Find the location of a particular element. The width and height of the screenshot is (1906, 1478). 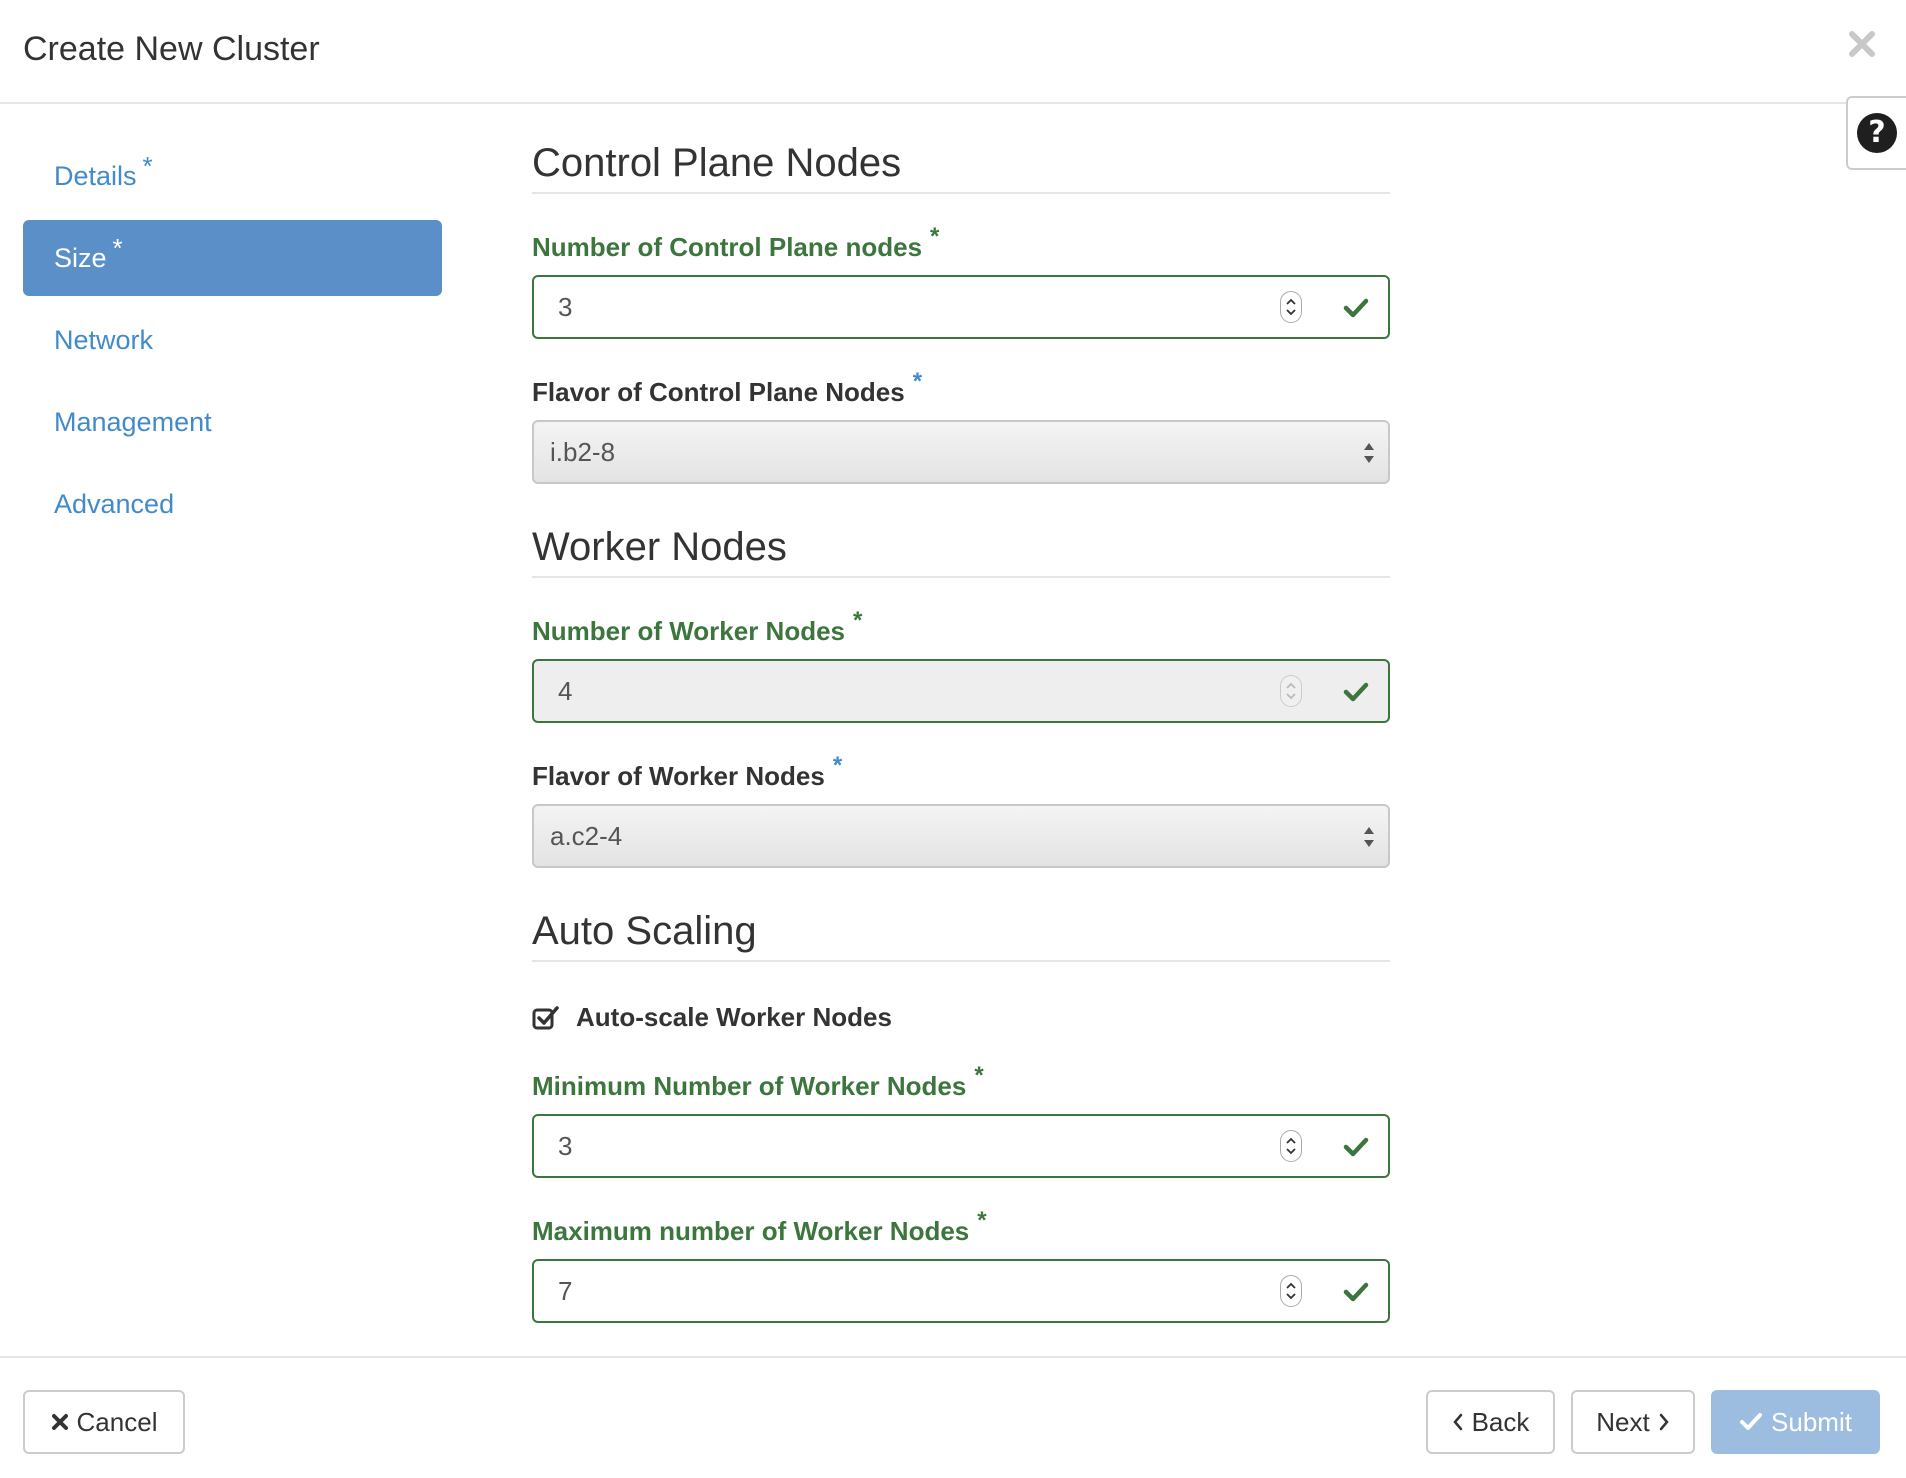

help-button: ? is located at coordinates (1876, 133).